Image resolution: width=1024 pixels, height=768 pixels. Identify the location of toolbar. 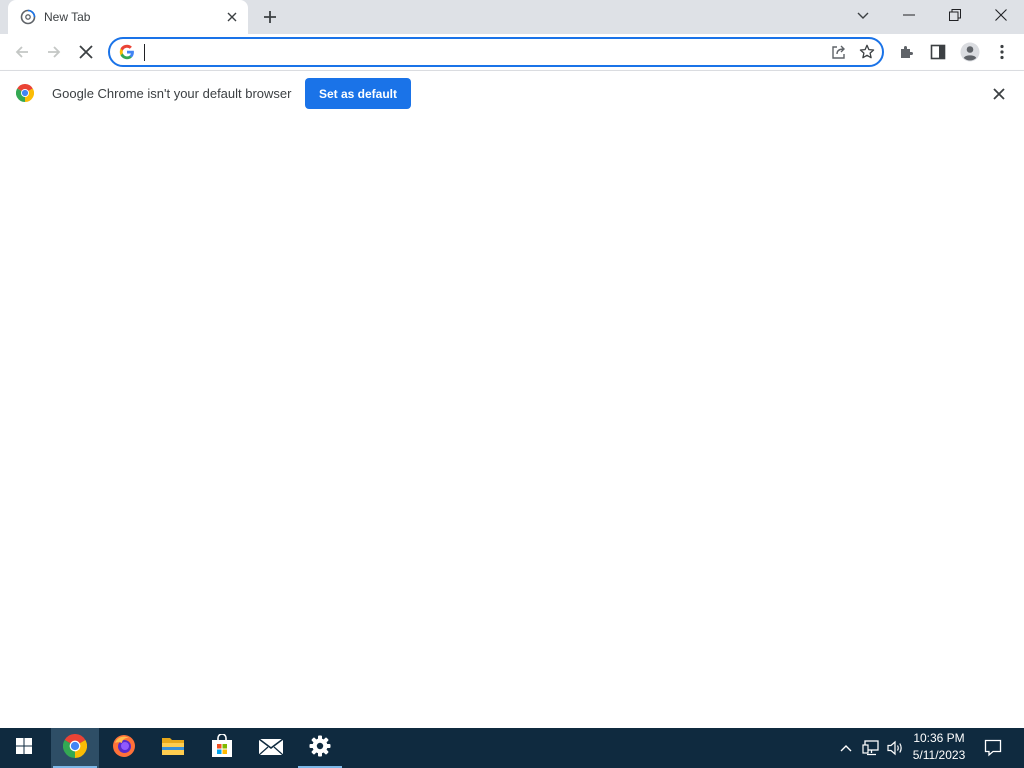
(512, 52).